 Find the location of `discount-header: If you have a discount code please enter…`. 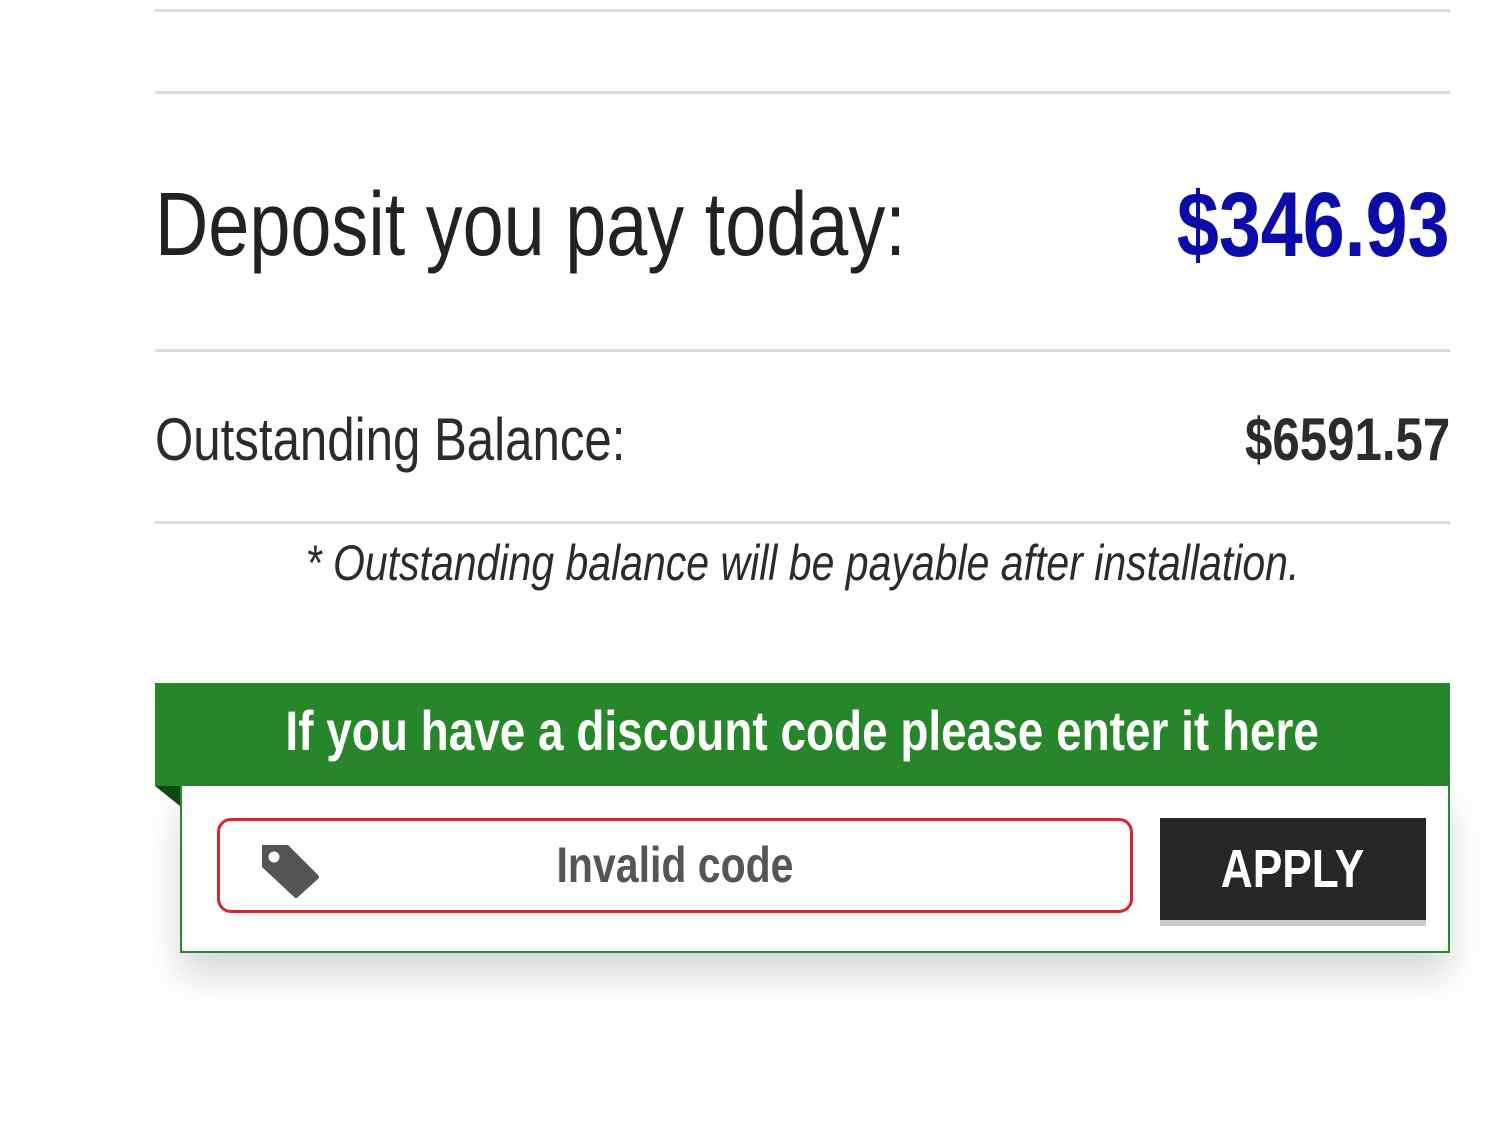

discount-header: If you have a discount code please enter… is located at coordinates (802, 734).